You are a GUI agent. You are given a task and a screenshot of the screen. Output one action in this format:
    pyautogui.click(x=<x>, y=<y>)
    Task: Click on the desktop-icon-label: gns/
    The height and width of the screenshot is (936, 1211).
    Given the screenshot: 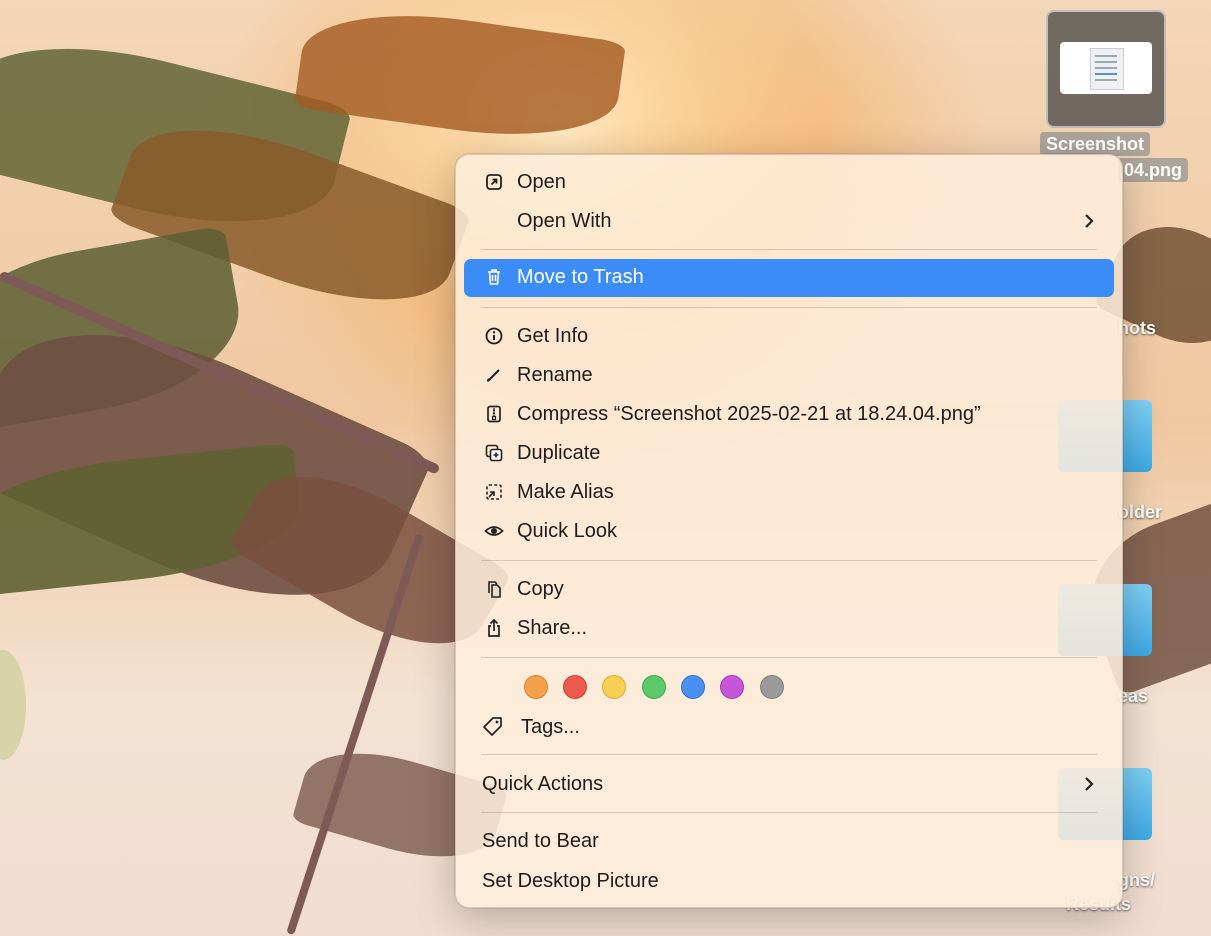 What is the action you would take?
    pyautogui.click(x=1136, y=880)
    